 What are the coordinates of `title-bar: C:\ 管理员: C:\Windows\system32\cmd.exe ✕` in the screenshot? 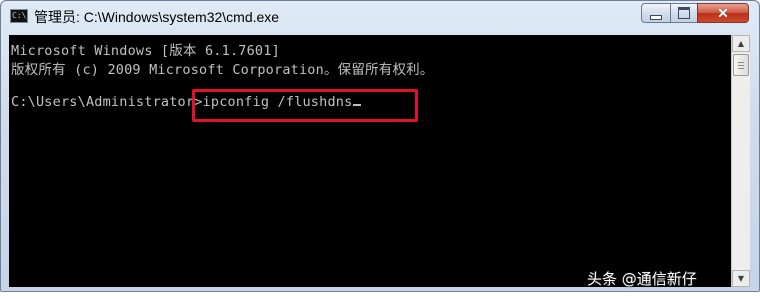 It's located at (380, 18).